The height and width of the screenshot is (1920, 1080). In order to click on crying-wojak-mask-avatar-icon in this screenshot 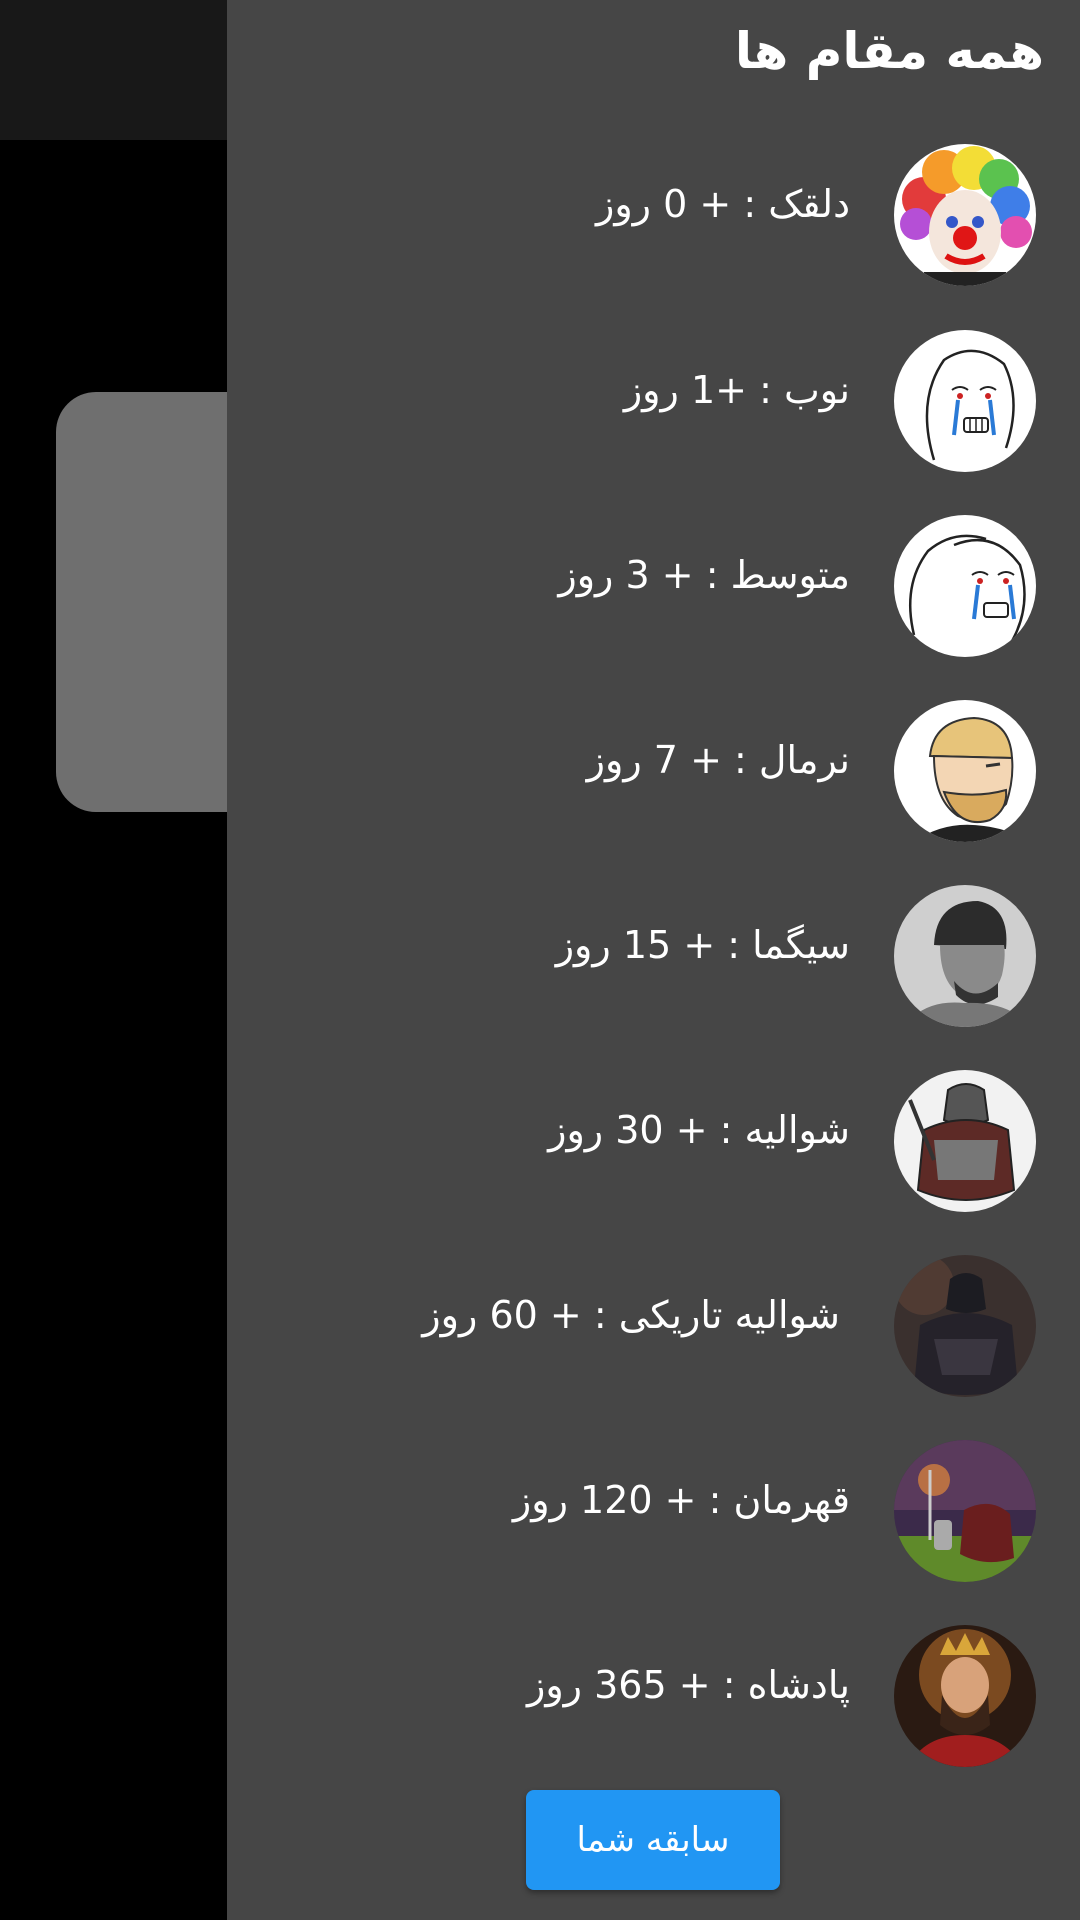, I will do `click(965, 586)`.